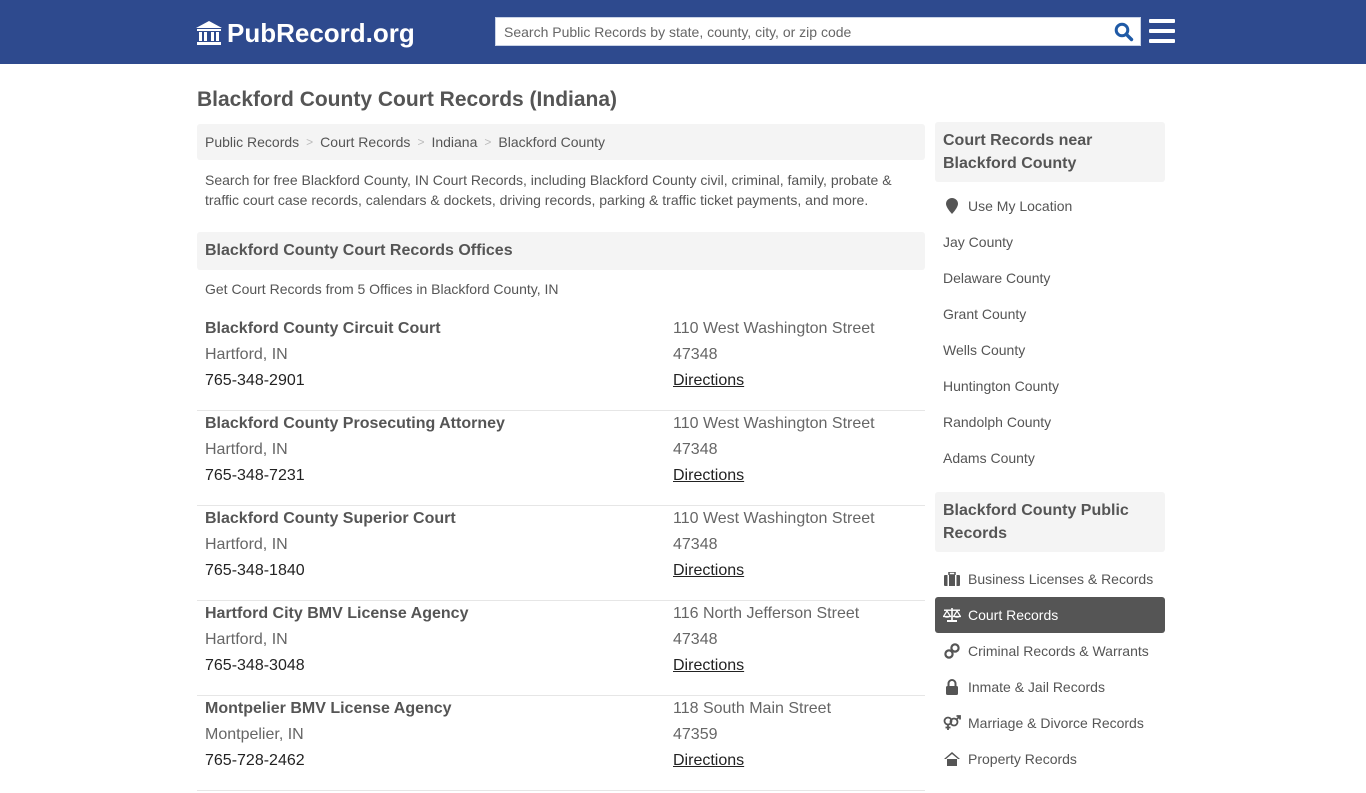 Image resolution: width=1366 pixels, height=793 pixels. What do you see at coordinates (254, 734) in the screenshot?
I see `office-city: Montpelier, IN` at bounding box center [254, 734].